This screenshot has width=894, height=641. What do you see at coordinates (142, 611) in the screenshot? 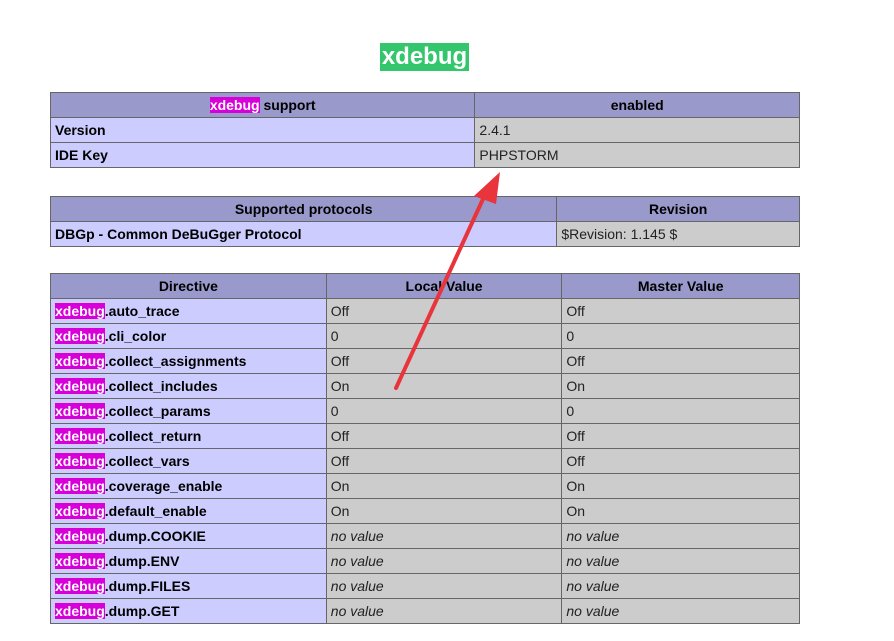
I see `directive-suffix: .dump.GET` at bounding box center [142, 611].